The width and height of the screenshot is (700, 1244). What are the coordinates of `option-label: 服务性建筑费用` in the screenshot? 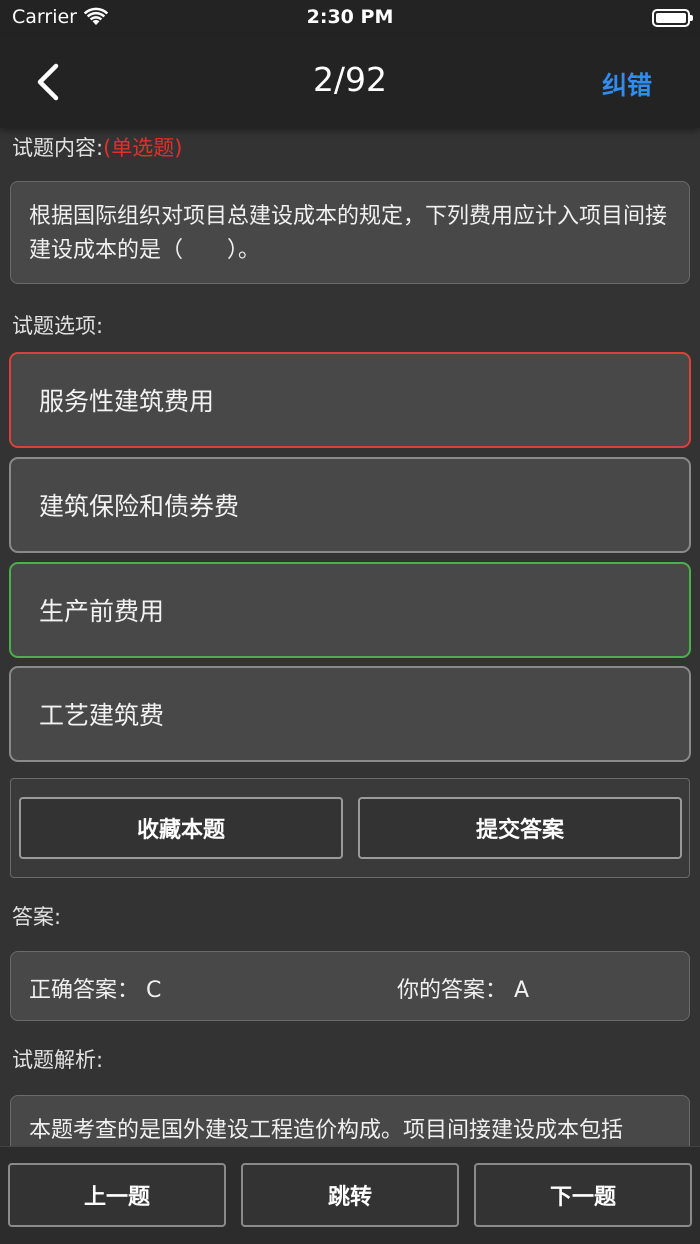 It's located at (127, 401).